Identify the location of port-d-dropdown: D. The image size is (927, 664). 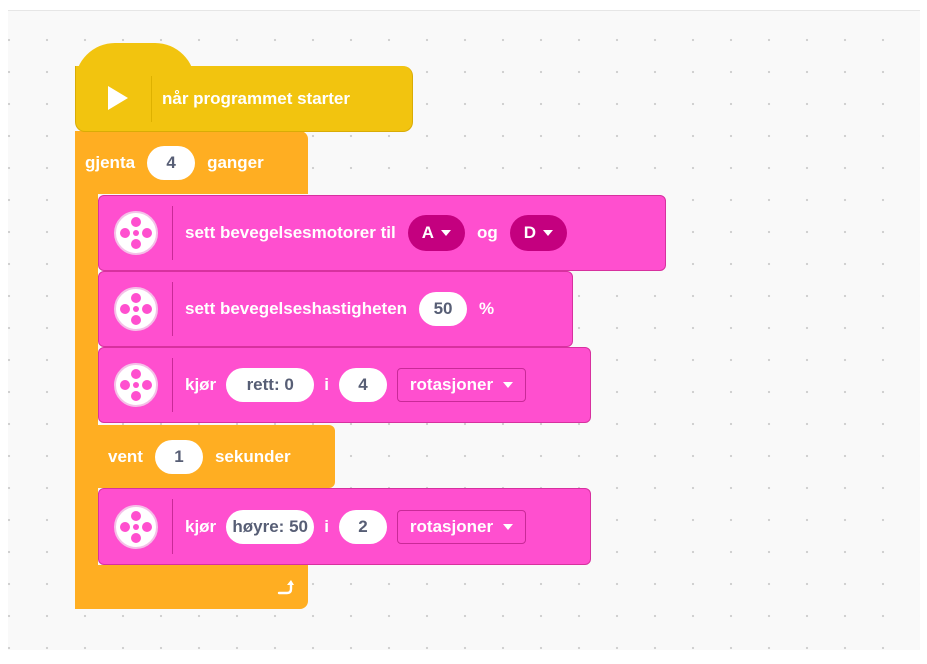
(538, 233).